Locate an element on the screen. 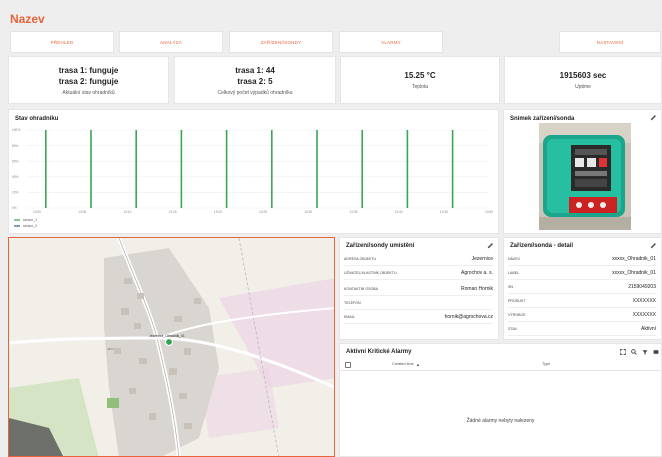 The width and height of the screenshot is (662, 457). device-photo is located at coordinates (585, 176).